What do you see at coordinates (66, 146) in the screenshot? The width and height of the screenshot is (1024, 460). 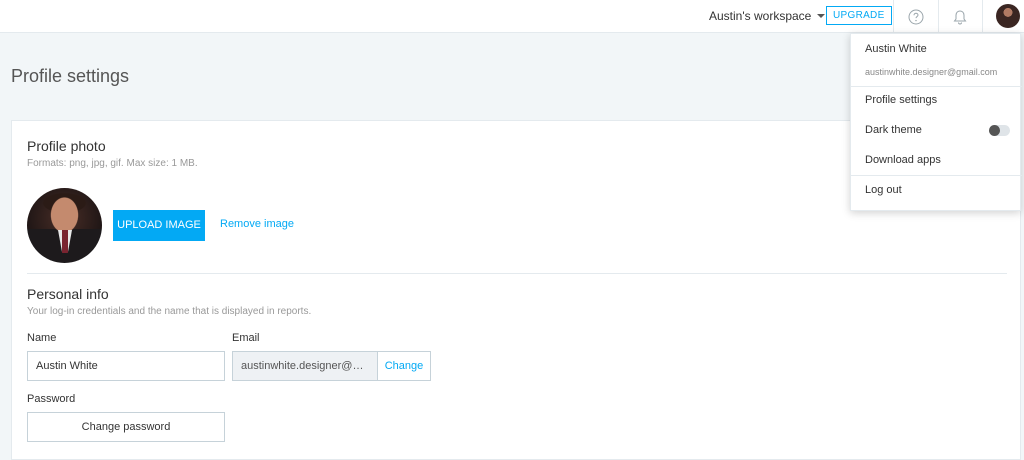 I see `profile-photo-title: Profile photo` at bounding box center [66, 146].